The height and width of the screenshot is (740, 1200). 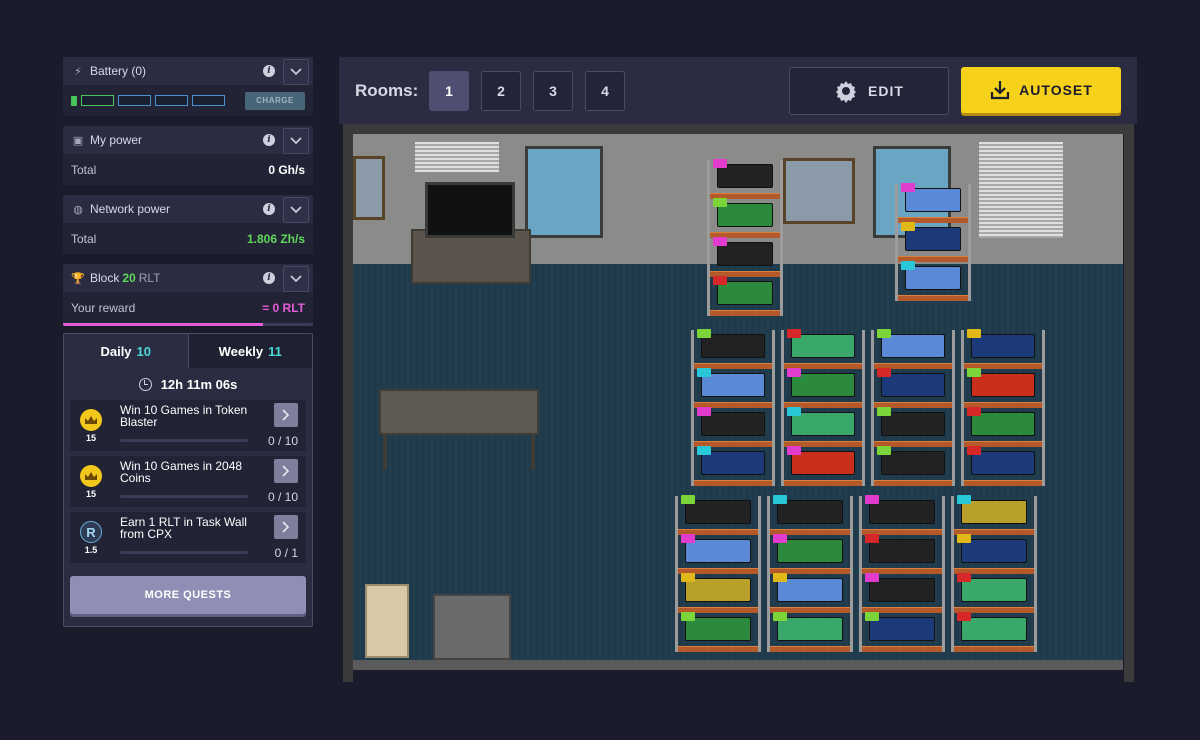 I want to click on quest-timer-value: 12h 11m 06s, so click(x=199, y=384).